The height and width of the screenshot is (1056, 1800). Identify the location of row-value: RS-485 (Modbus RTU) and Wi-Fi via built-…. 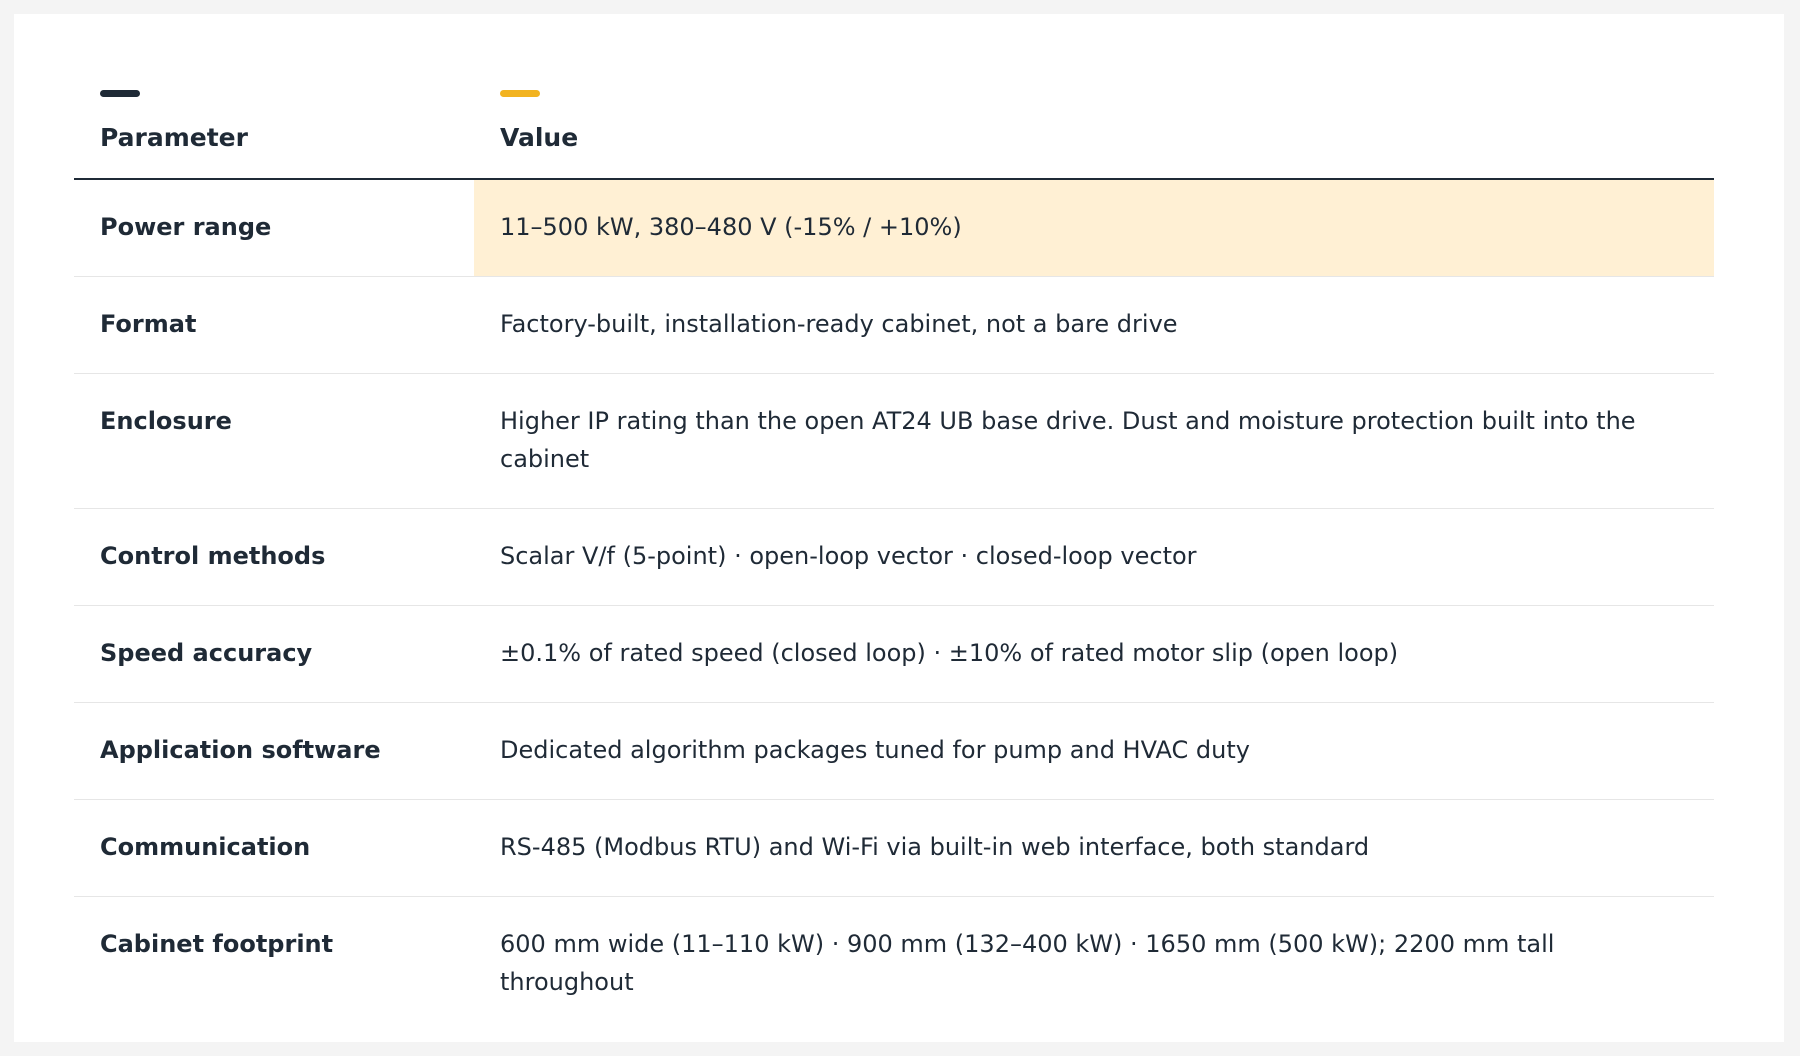
(935, 847).